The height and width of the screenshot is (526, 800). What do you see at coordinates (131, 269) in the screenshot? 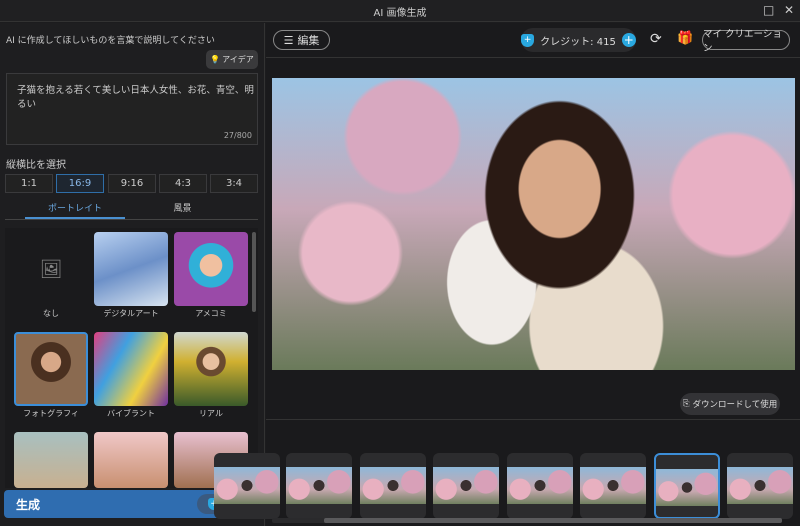
I see `style-digital-art` at bounding box center [131, 269].